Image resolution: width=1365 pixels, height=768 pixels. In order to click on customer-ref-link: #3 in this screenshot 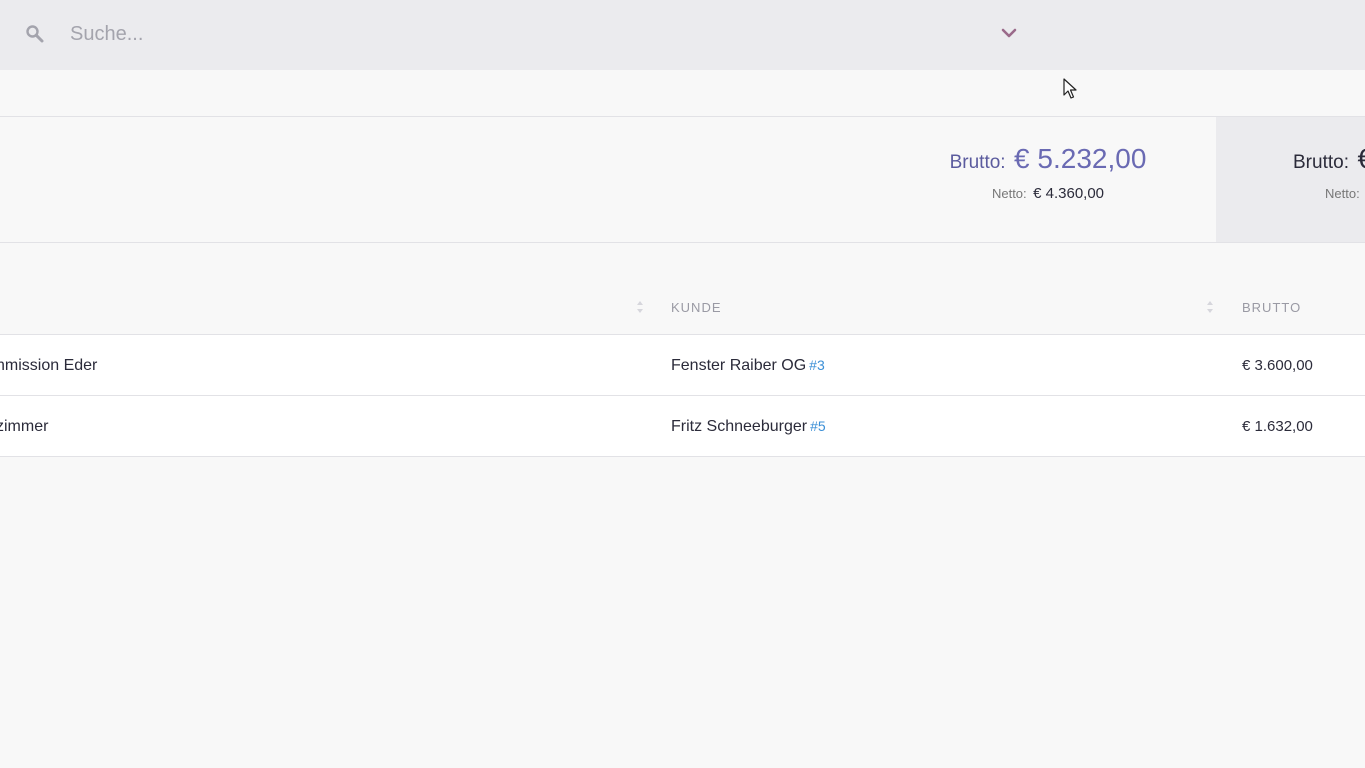, I will do `click(817, 365)`.